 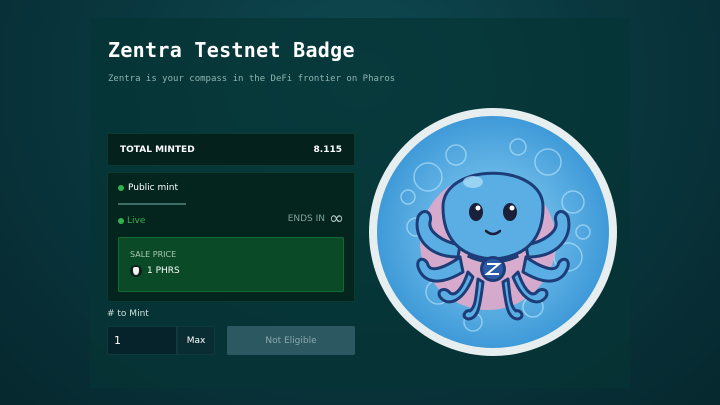 I want to click on live-status-label: Live, so click(x=136, y=221).